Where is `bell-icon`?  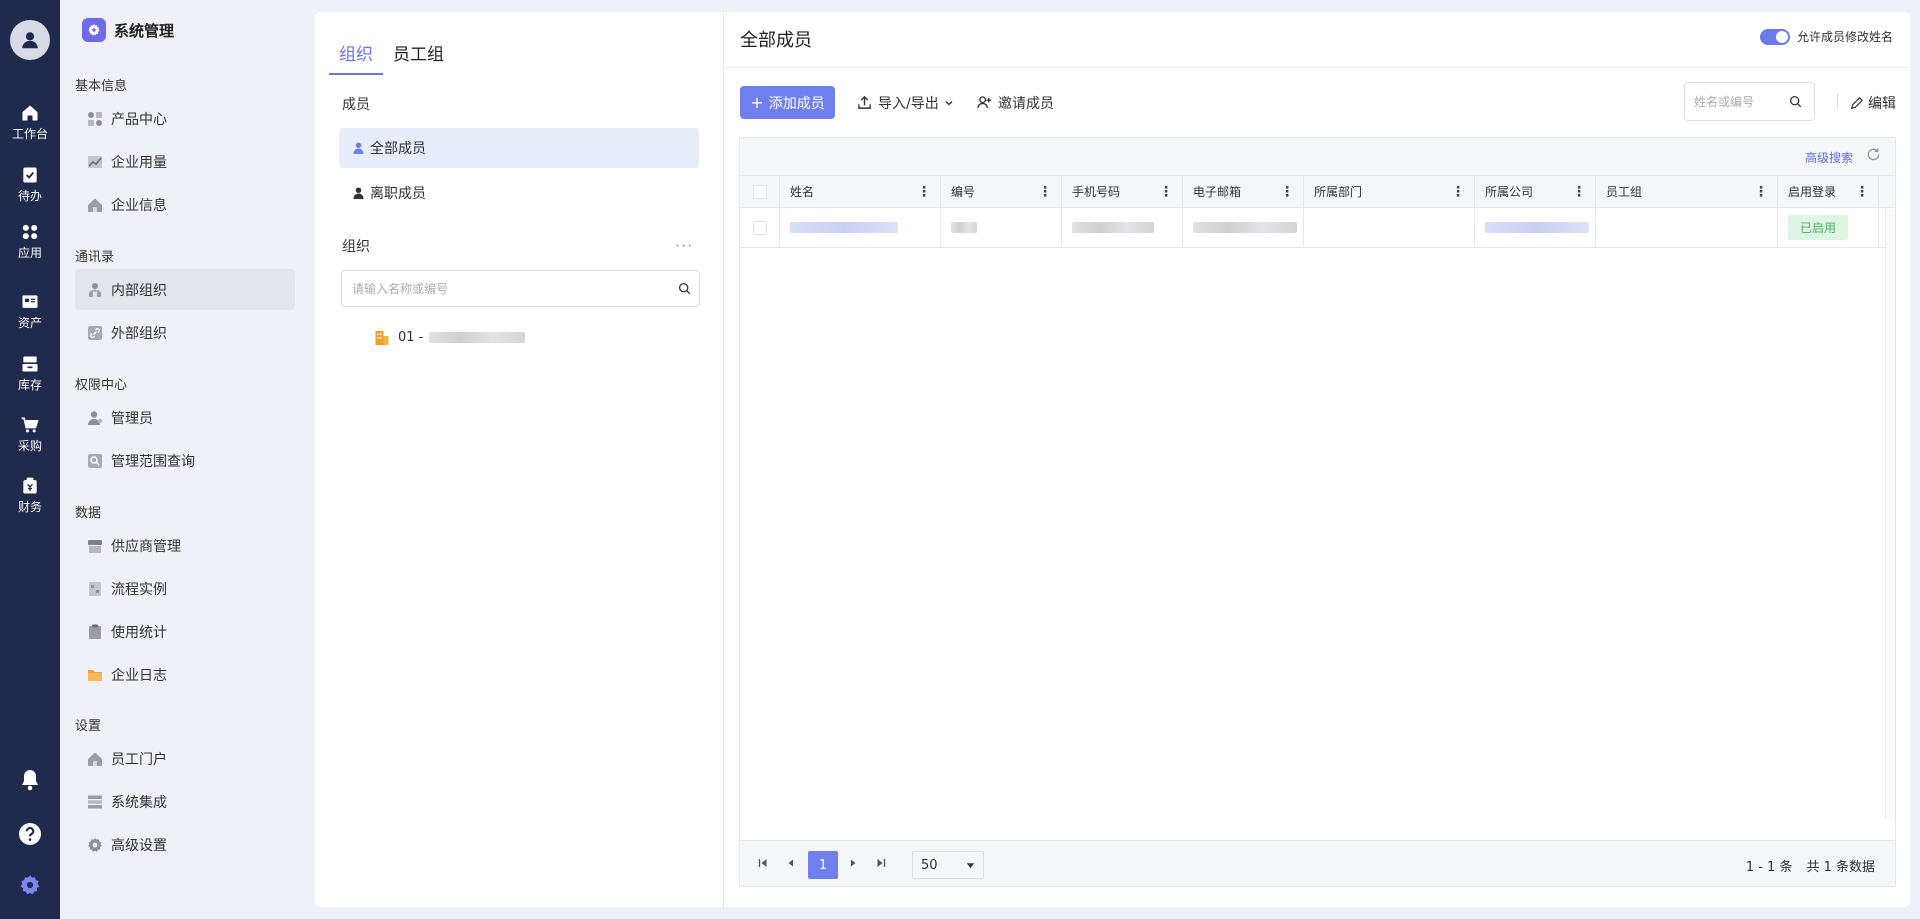 bell-icon is located at coordinates (30, 780).